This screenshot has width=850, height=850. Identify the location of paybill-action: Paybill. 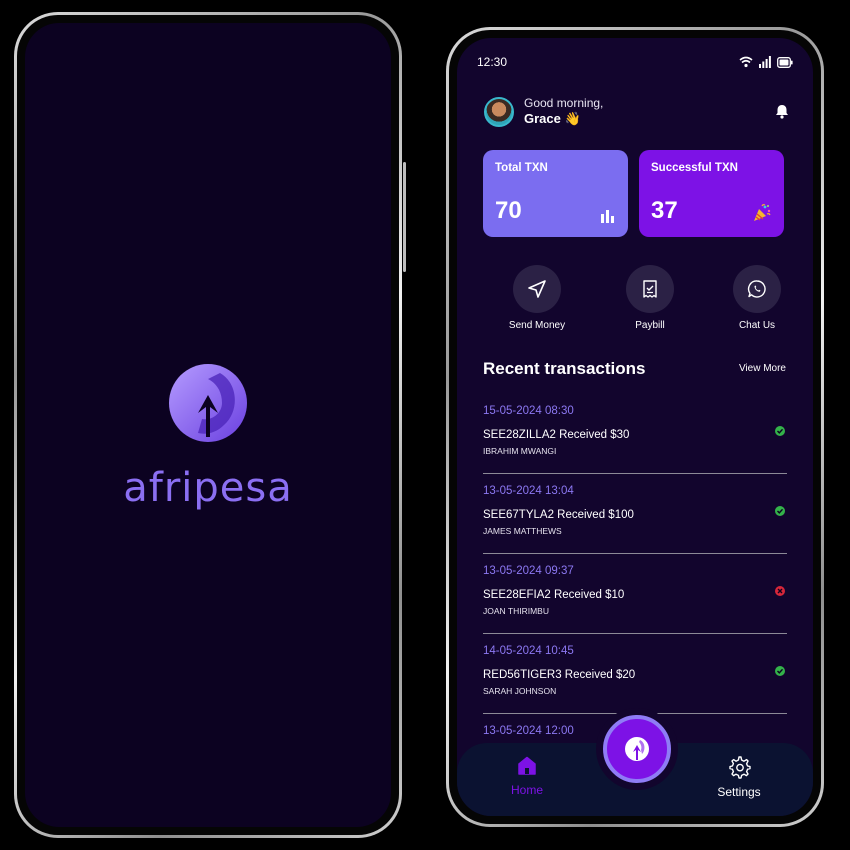
(650, 298).